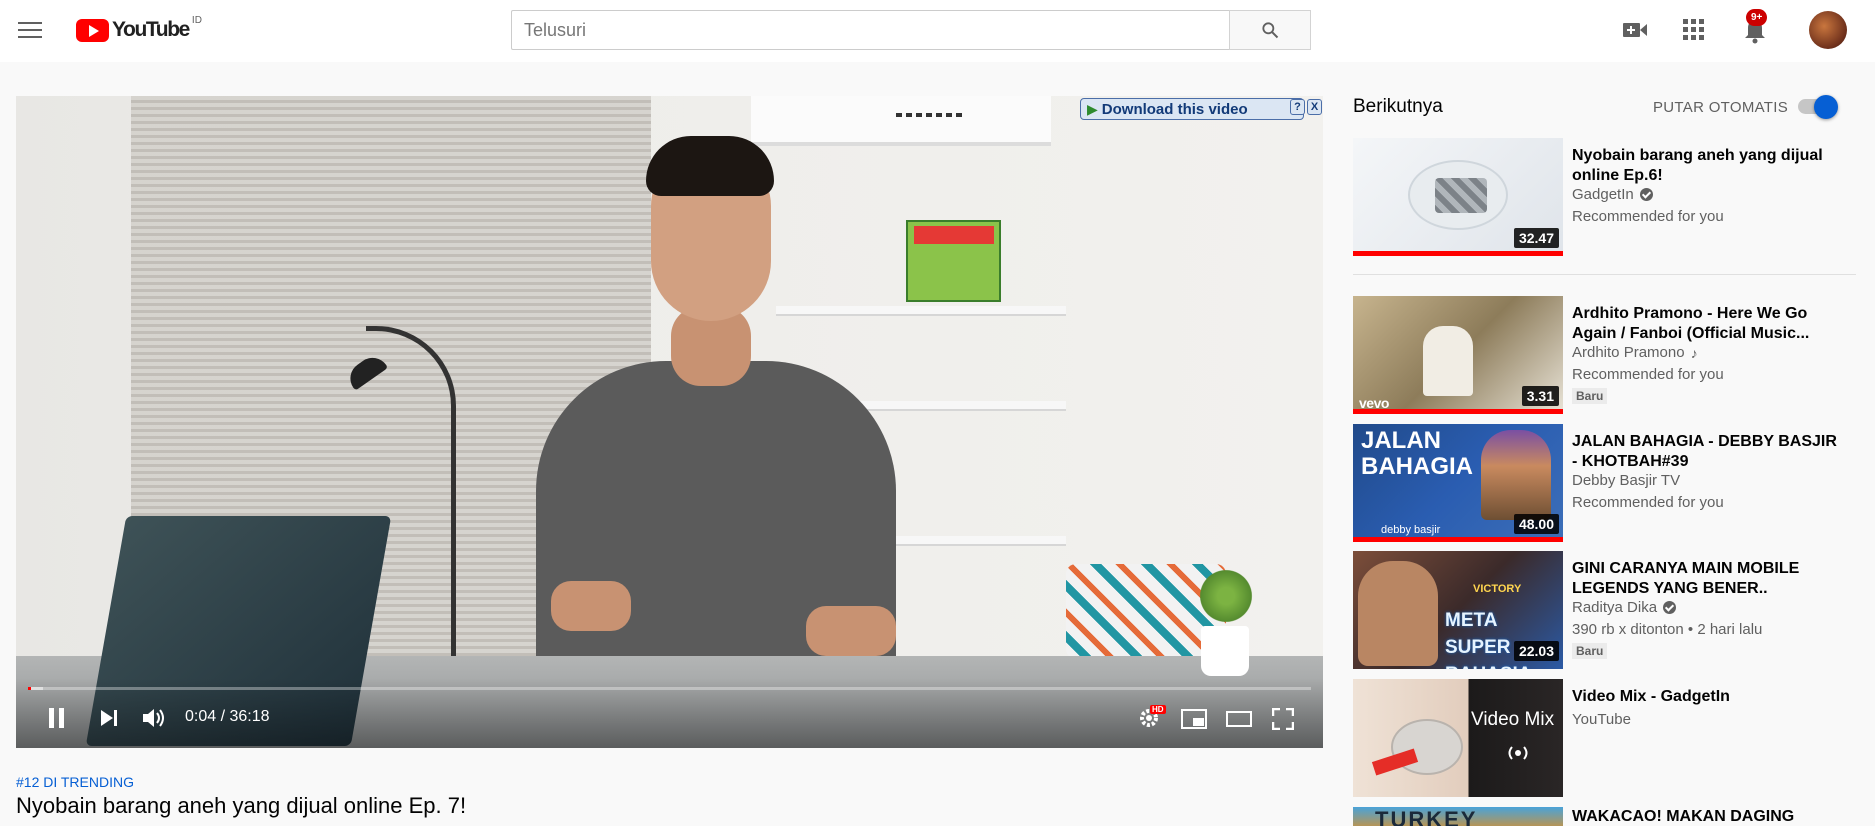 Image resolution: width=1875 pixels, height=826 pixels. Describe the element at coordinates (1461, 195) in the screenshot. I see `thumbnail-cubes` at that location.